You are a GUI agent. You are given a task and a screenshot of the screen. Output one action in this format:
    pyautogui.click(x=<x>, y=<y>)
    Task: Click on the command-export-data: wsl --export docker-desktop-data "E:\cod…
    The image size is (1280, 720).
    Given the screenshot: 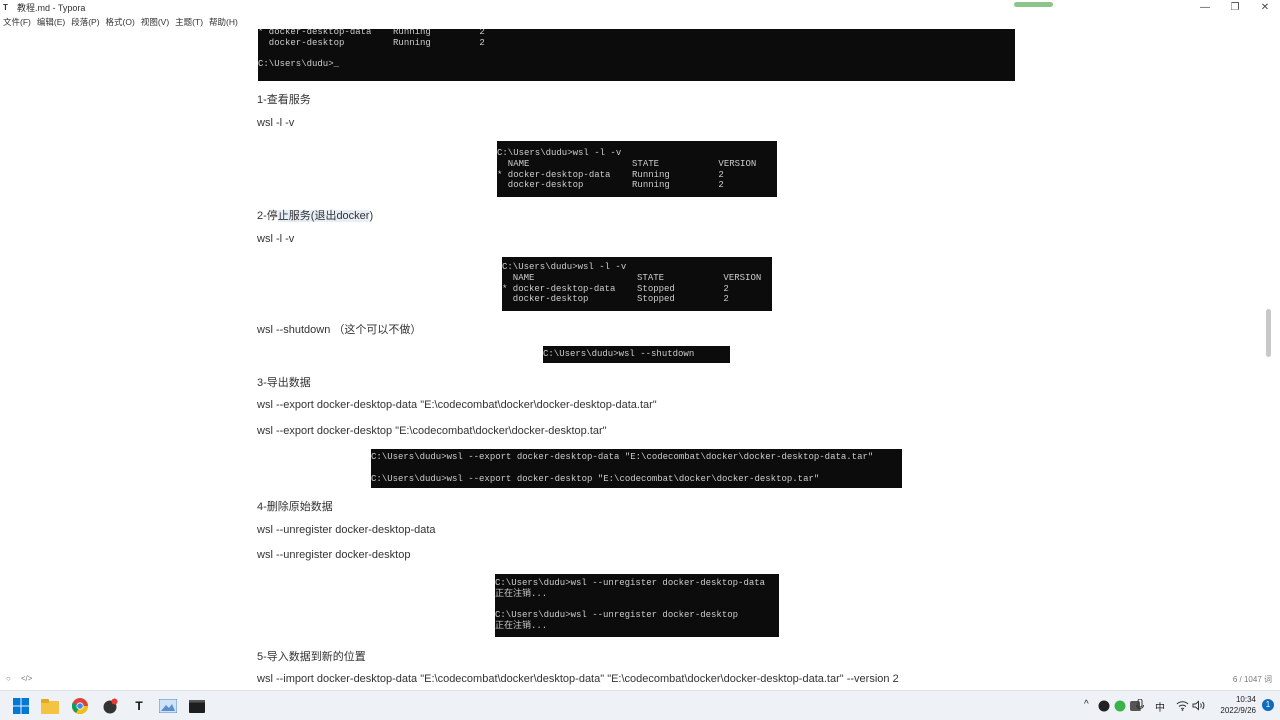 What is the action you would take?
    pyautogui.click(x=457, y=405)
    